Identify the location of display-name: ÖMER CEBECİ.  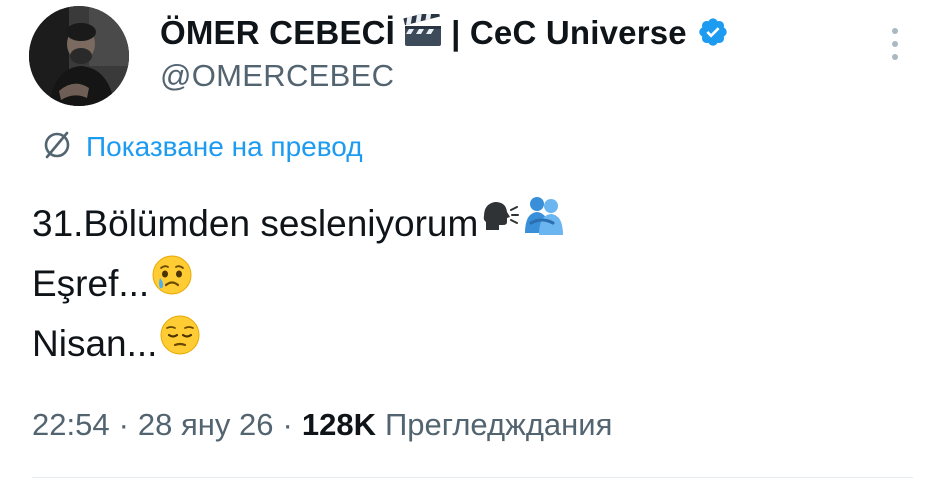
(277, 33).